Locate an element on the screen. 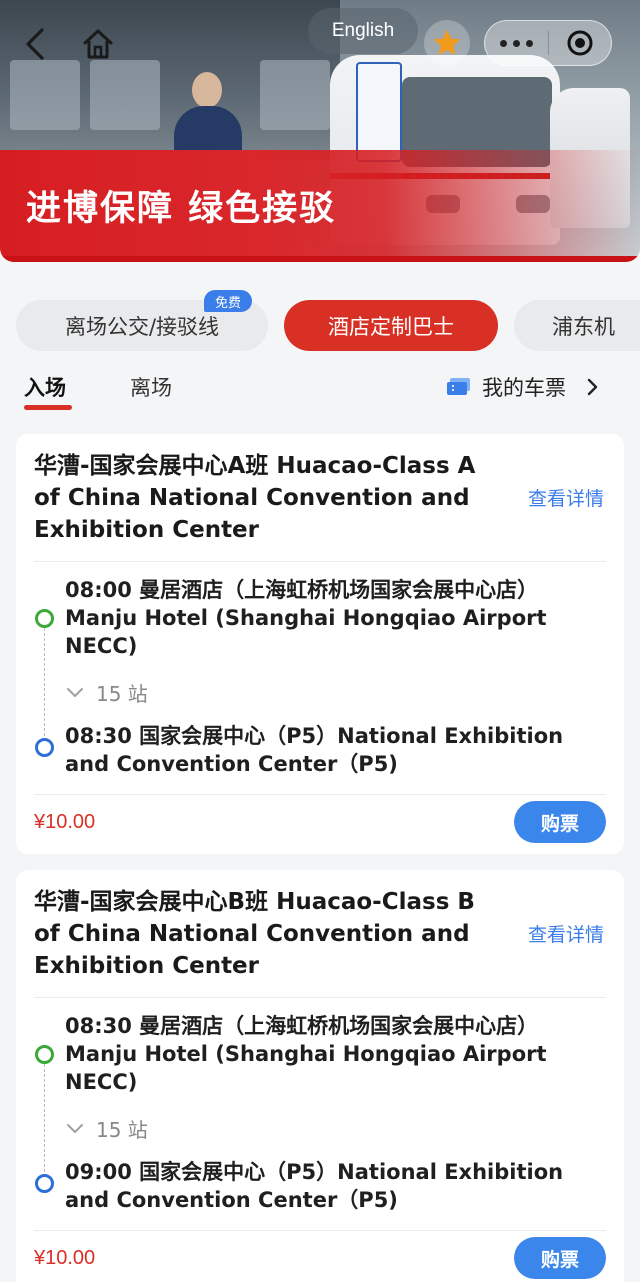  banner-title: 进博保障 绿色接驳 is located at coordinates (181, 209).